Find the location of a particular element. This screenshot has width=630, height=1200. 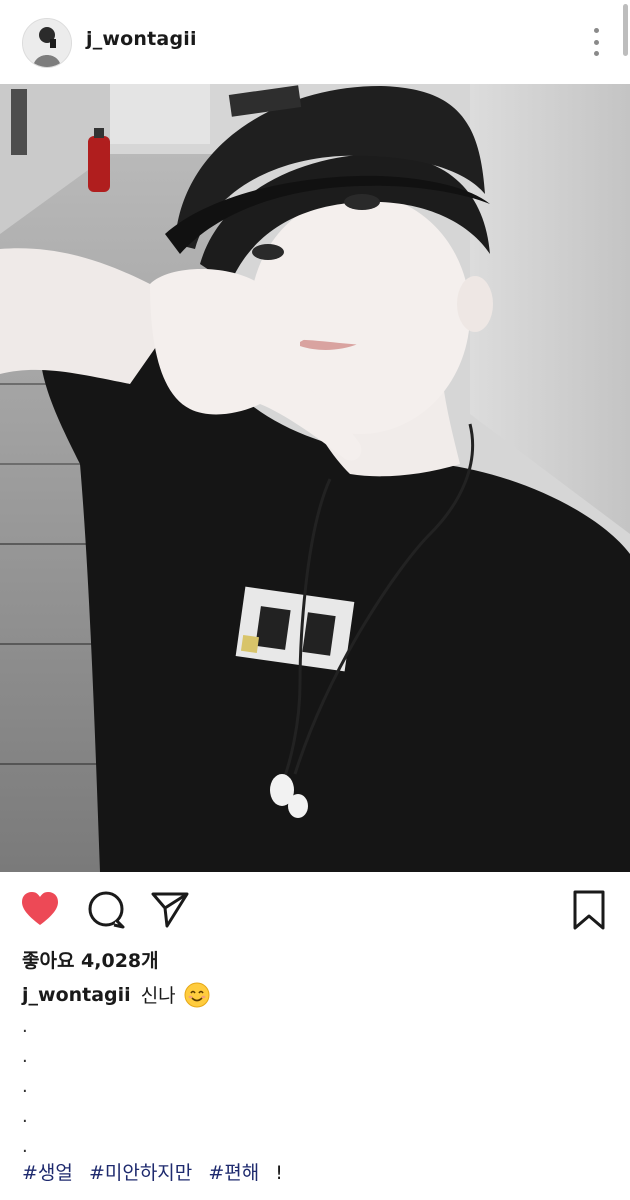

post-actions is located at coordinates (315, 907).